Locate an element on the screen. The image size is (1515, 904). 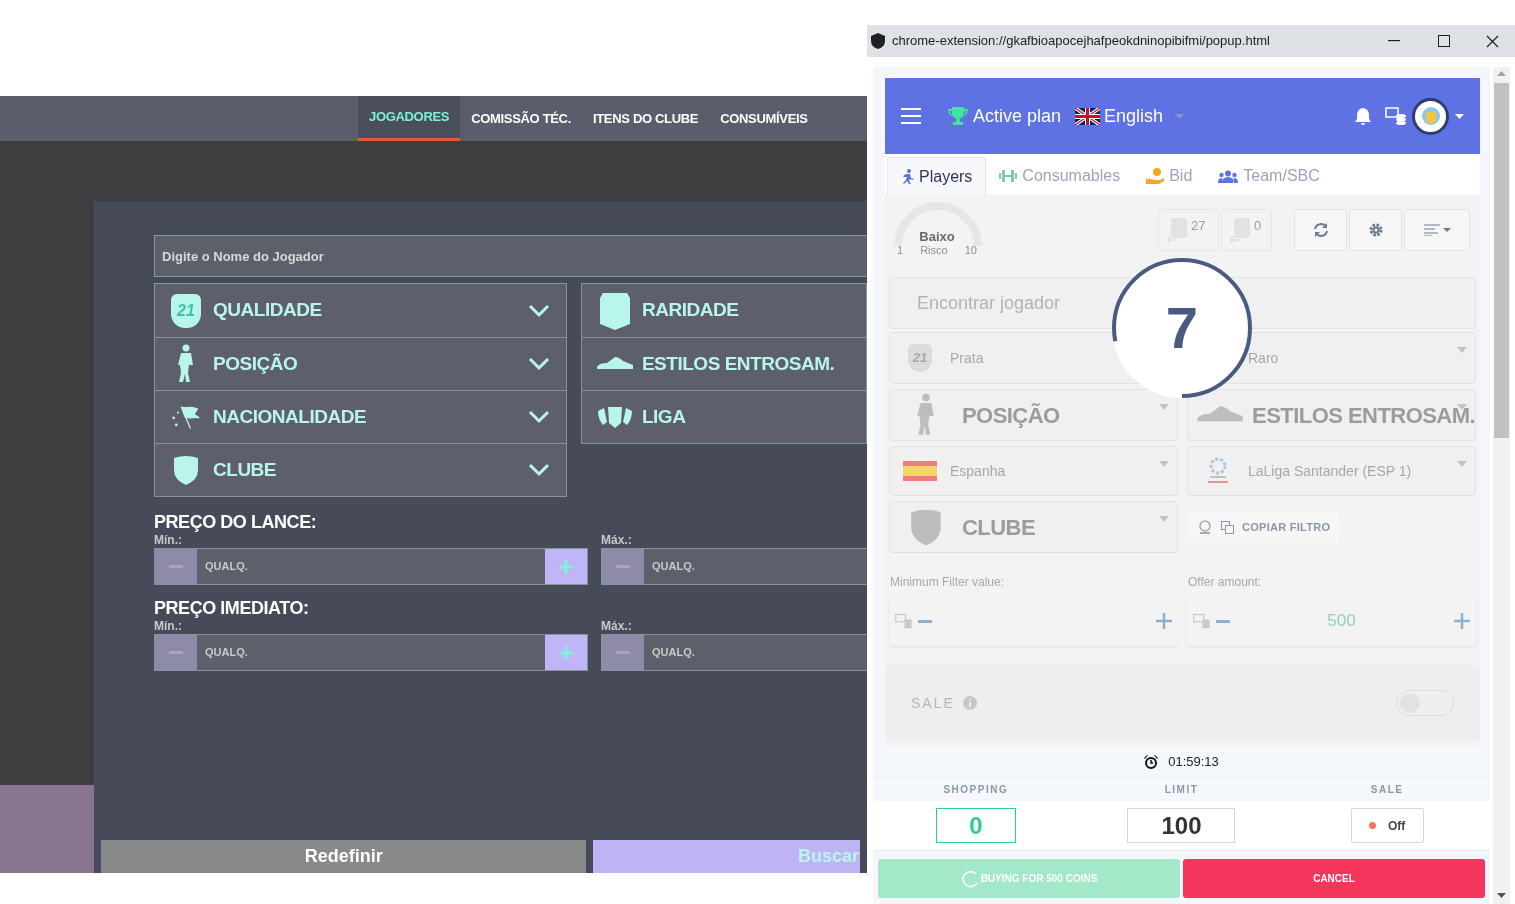
refresh-icon is located at coordinates (1320, 230).